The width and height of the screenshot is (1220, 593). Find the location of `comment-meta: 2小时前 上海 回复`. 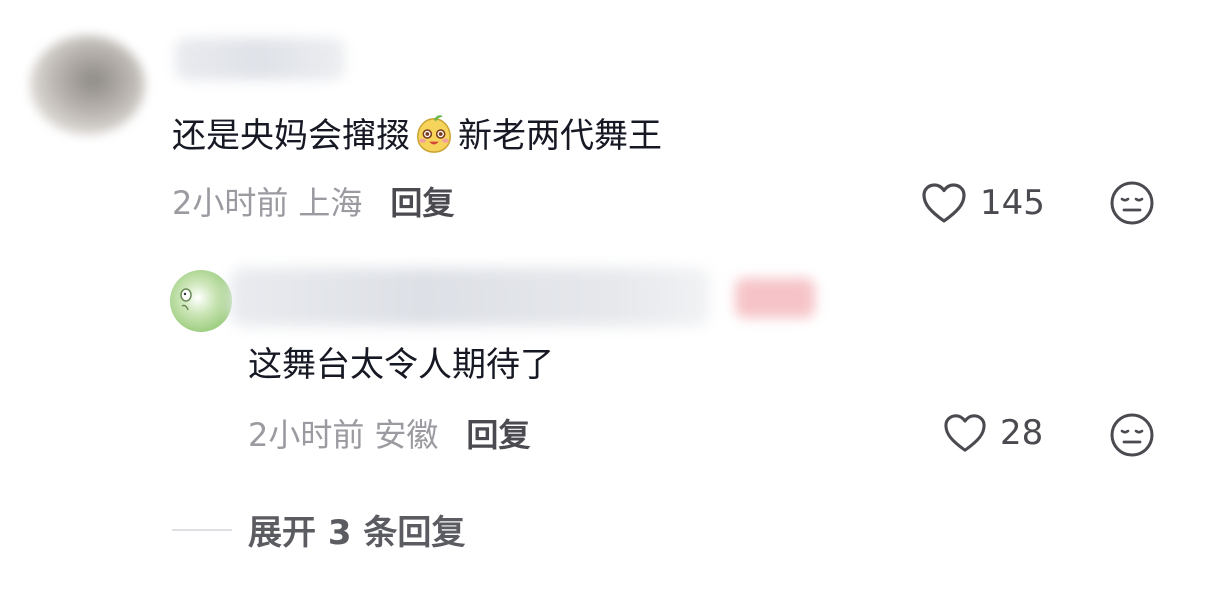

comment-meta: 2小时前 上海 回复 is located at coordinates (313, 203).